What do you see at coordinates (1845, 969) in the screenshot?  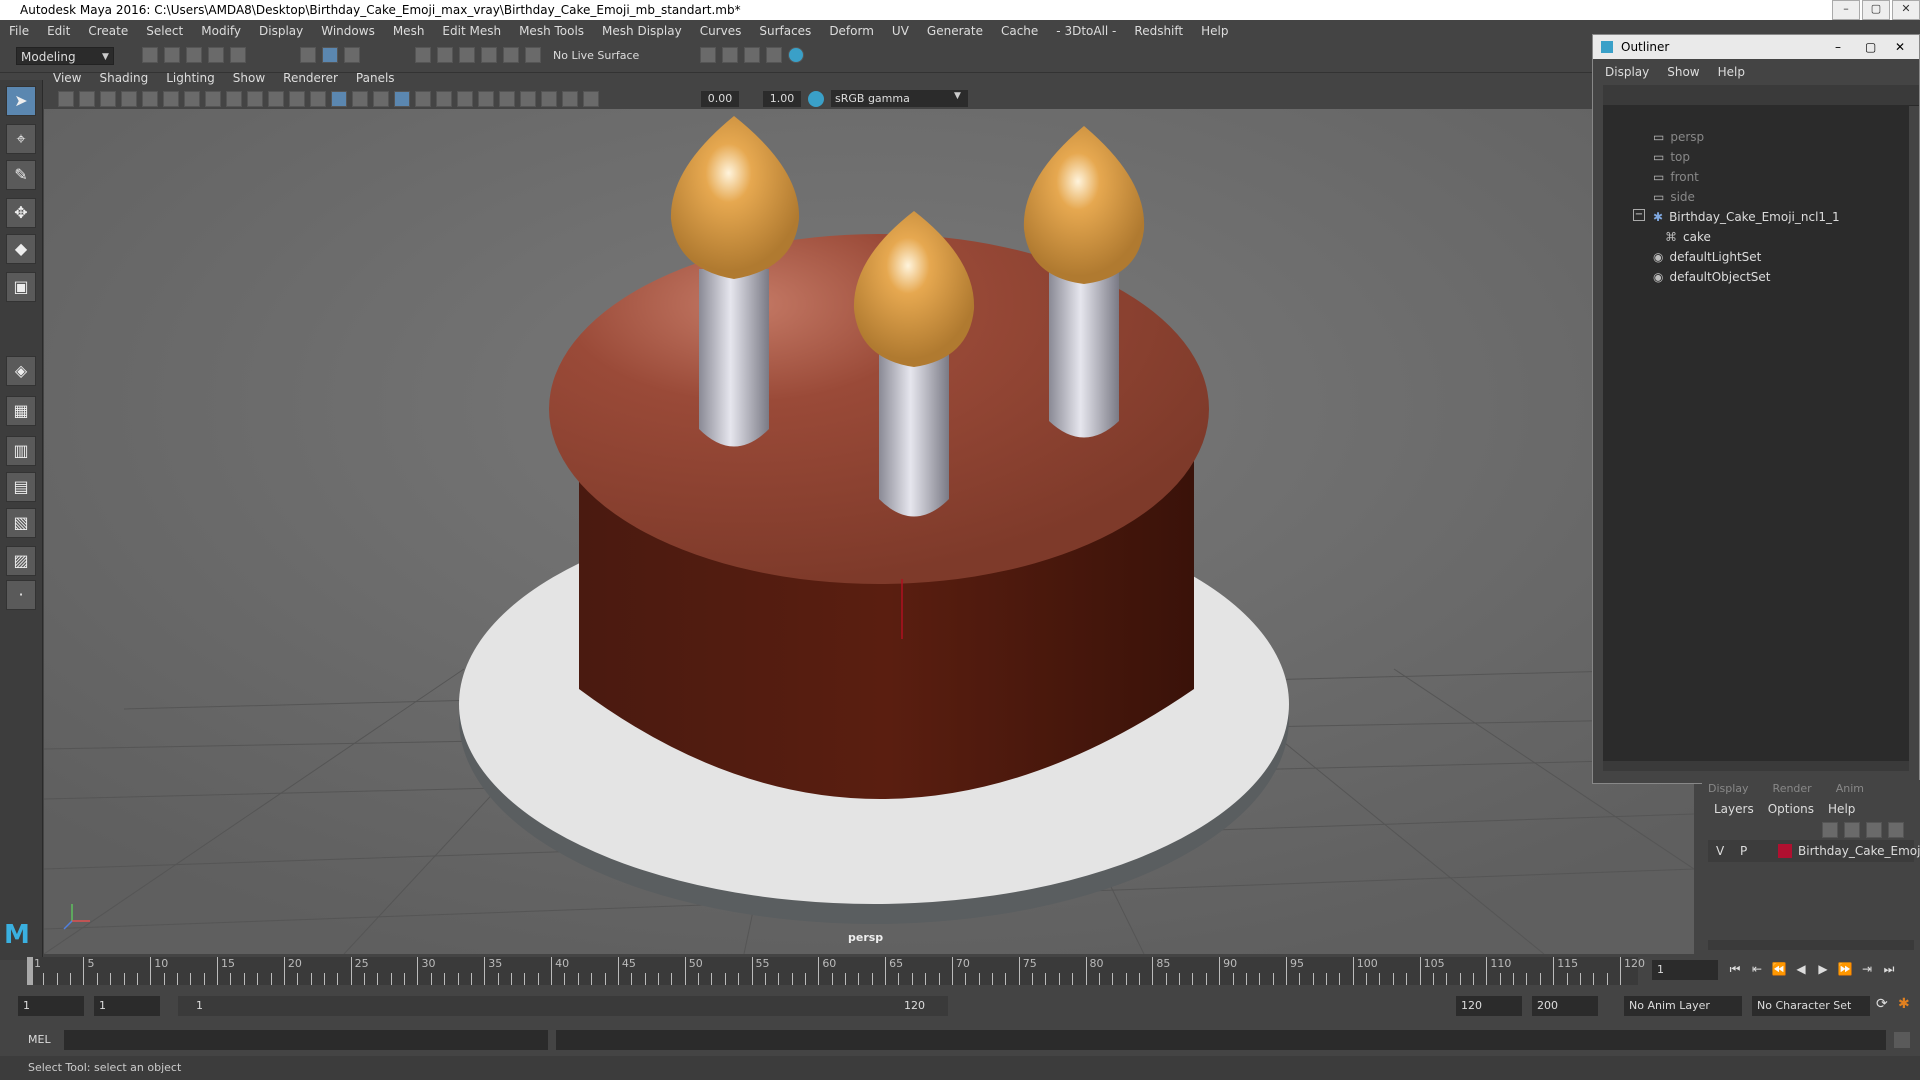 I see `step-forward-frame-icon: ⏩` at bounding box center [1845, 969].